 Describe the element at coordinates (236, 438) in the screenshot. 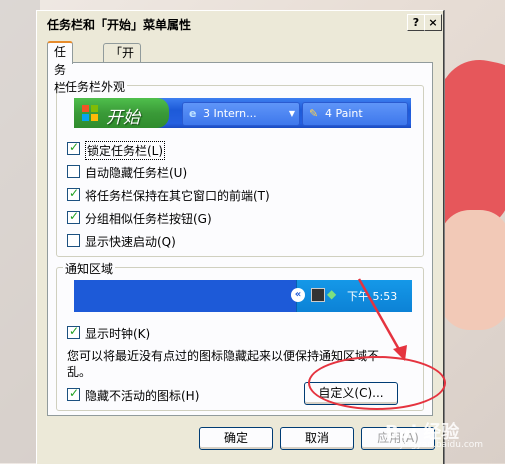

I see `ok-button: 确定` at that location.